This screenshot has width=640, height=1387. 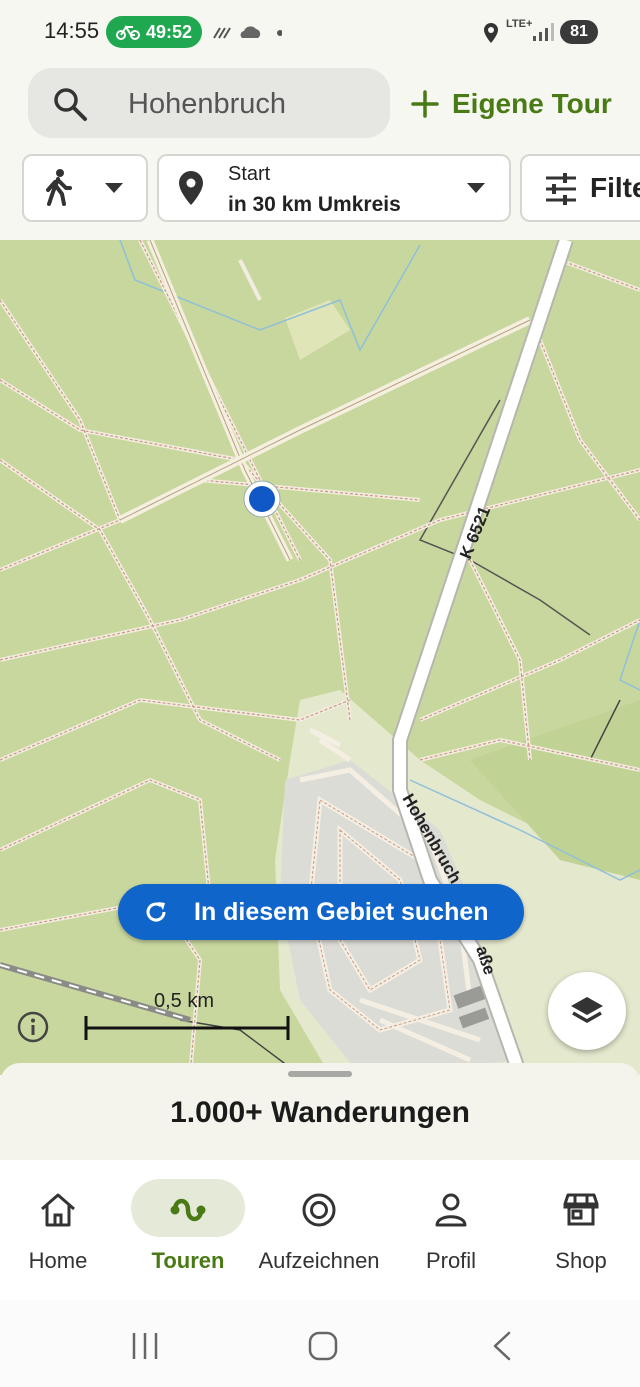 I want to click on filter-label: Filter, so click(x=615, y=187).